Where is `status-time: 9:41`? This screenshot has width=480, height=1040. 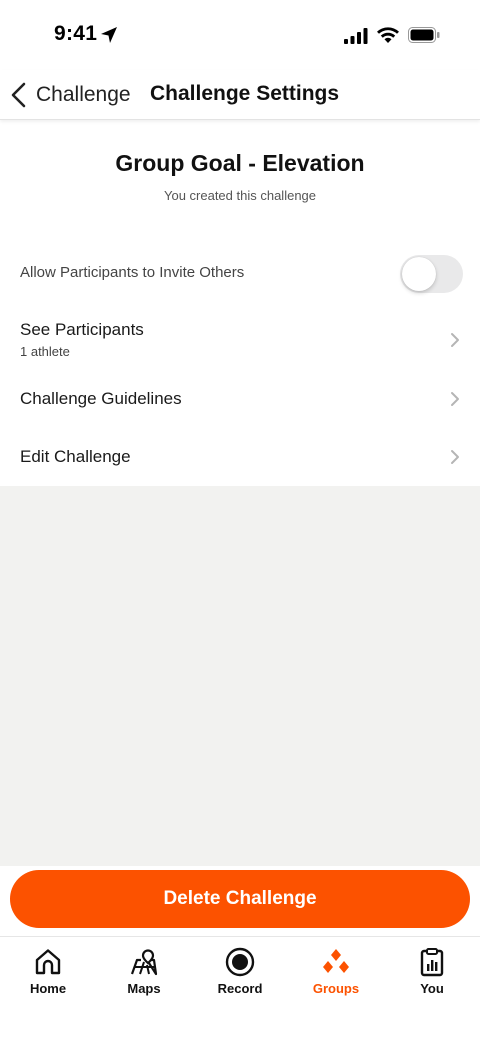 status-time: 9:41 is located at coordinates (76, 33).